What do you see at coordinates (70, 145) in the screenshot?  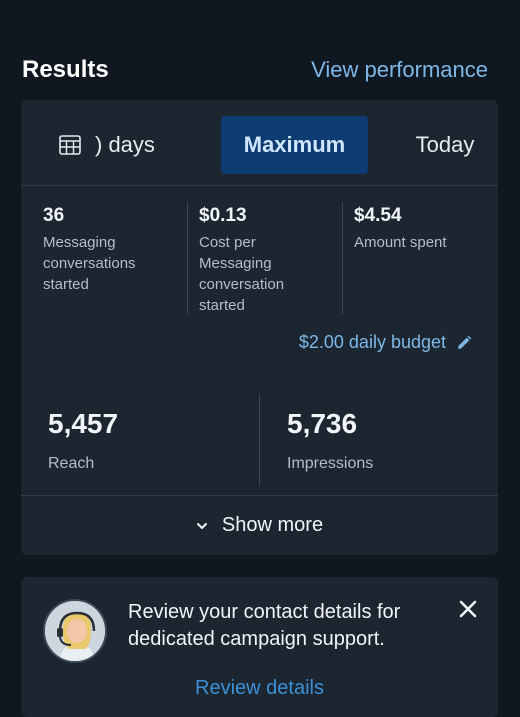 I see `calendar-grid-icon` at bounding box center [70, 145].